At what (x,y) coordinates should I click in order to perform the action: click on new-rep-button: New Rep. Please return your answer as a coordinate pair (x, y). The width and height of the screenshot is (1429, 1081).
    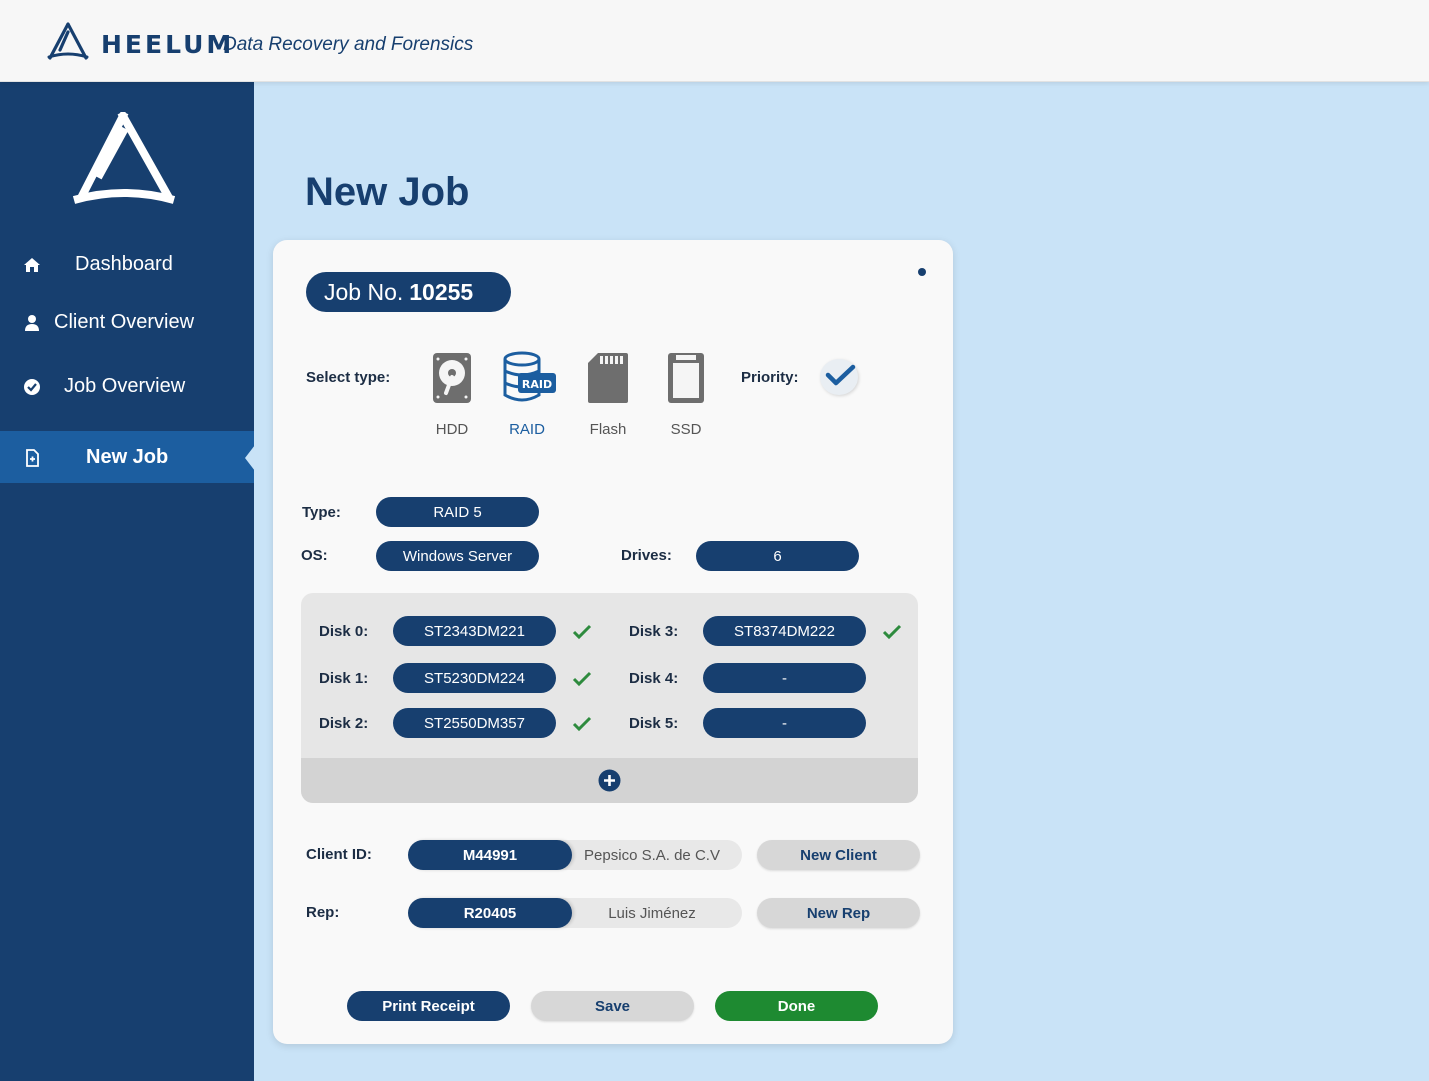
    Looking at the image, I should click on (838, 913).